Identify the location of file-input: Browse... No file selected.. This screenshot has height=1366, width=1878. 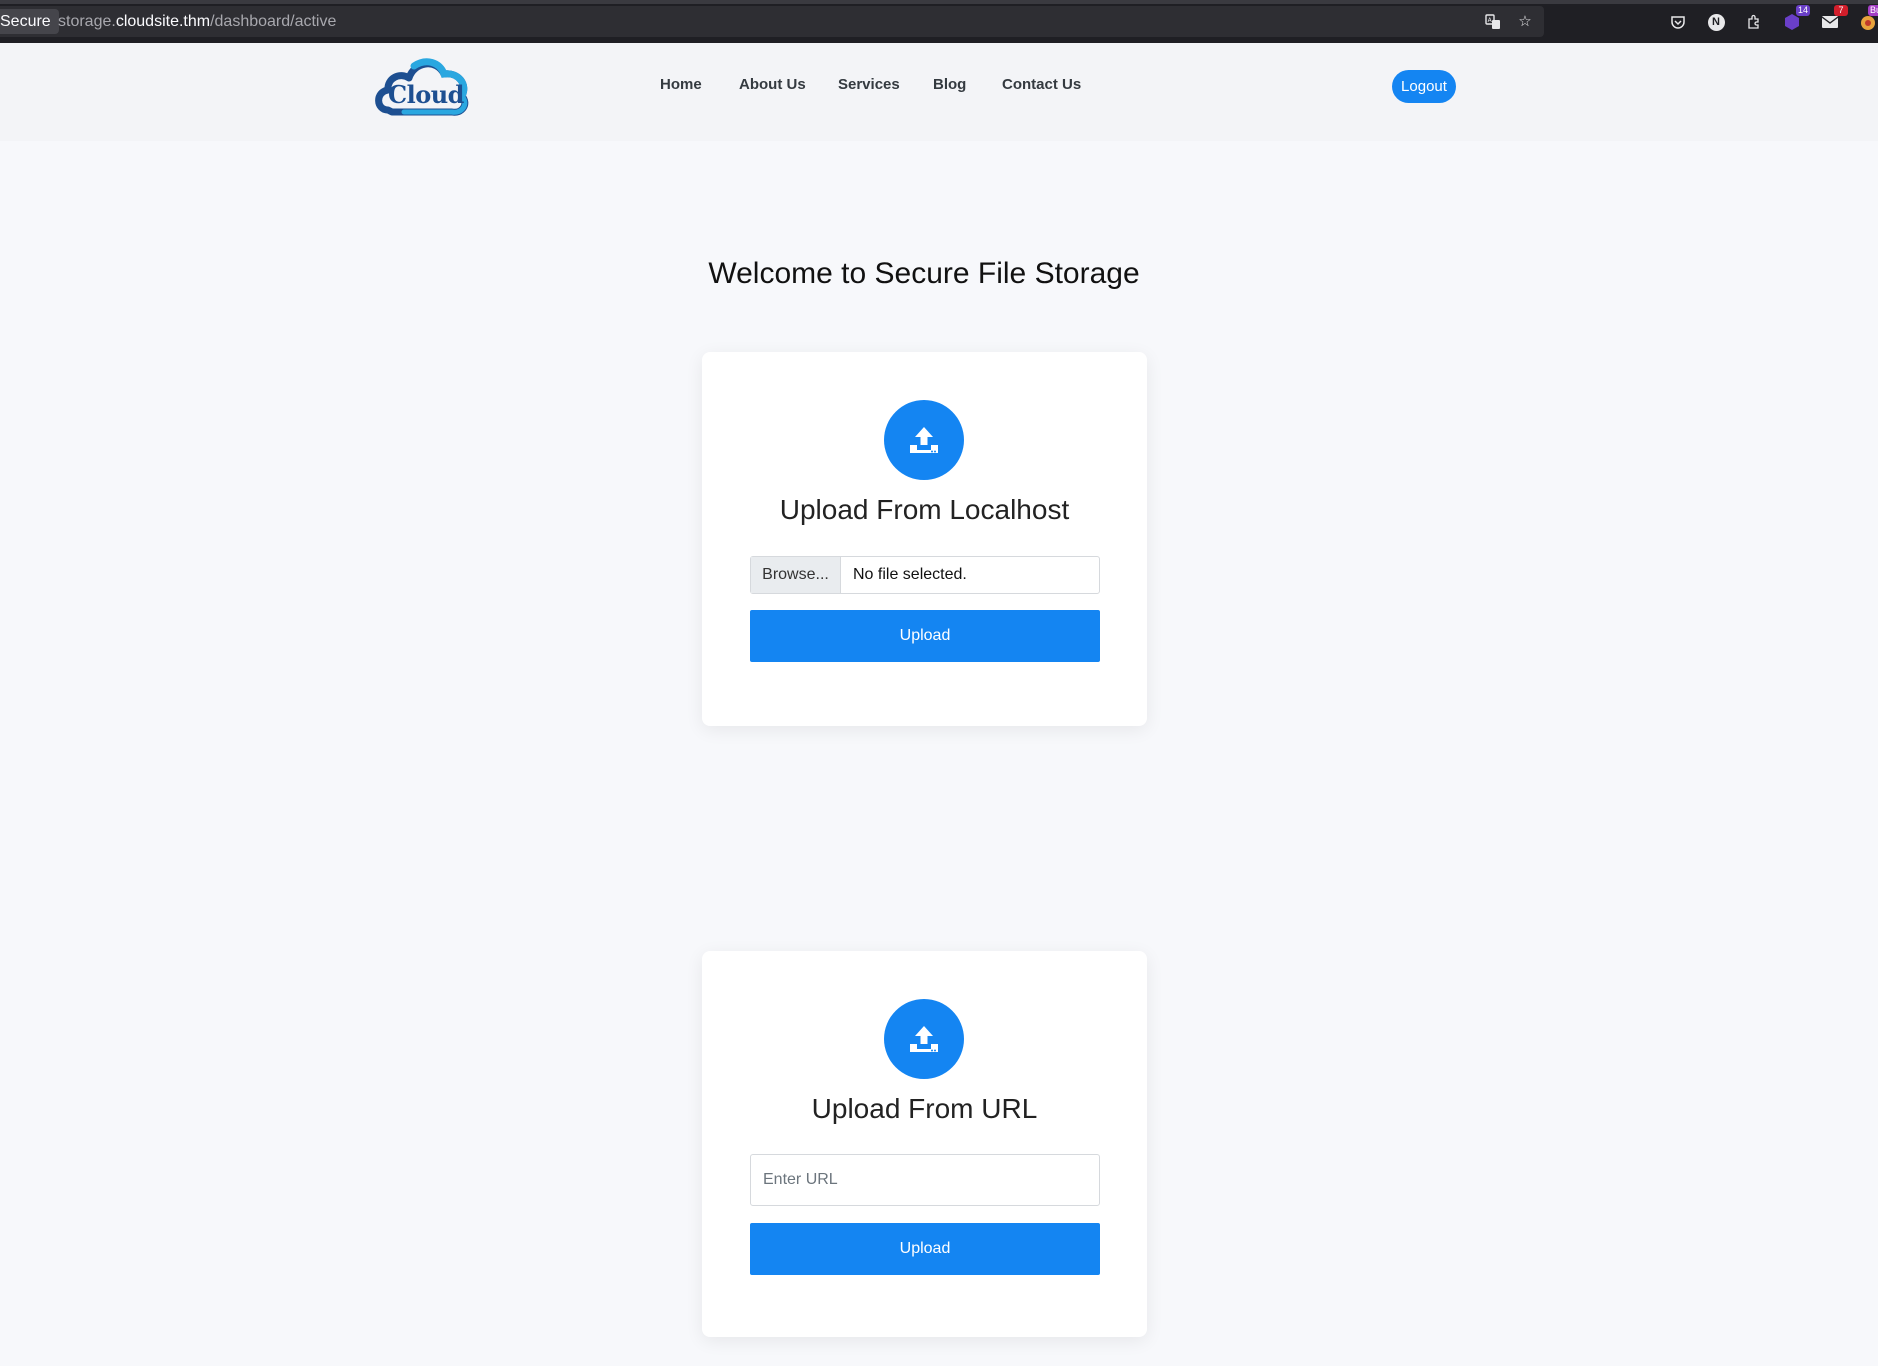
(925, 575).